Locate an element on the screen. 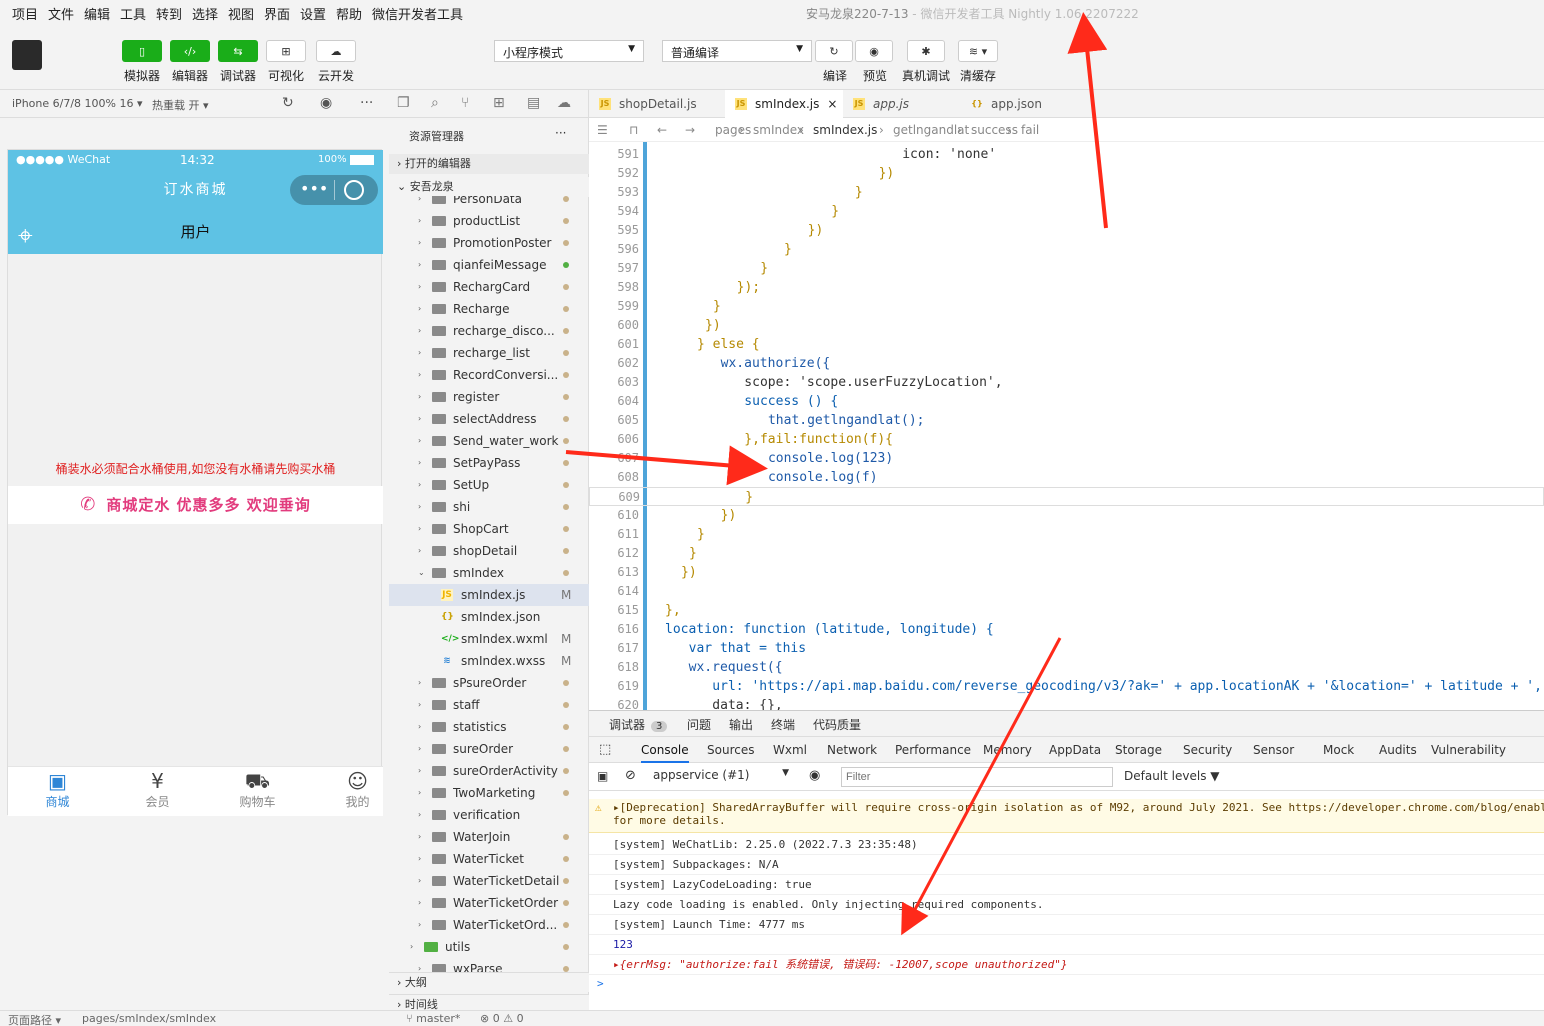 This screenshot has height=1026, width=1544. tree-item: › qianfeiMessage is located at coordinates (489, 265).